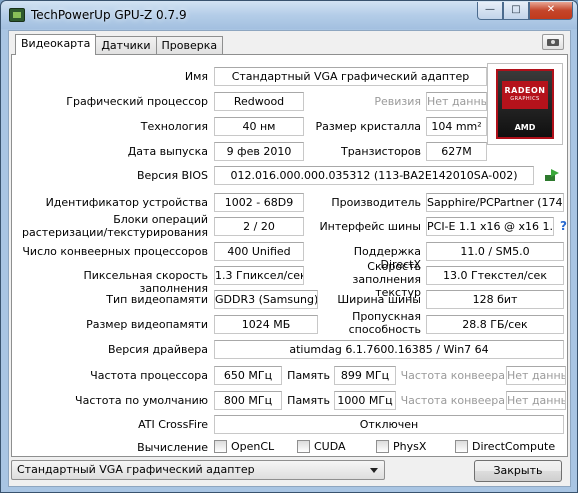 This screenshot has height=493, width=578. What do you see at coordinates (386, 316) in the screenshot?
I see `bandwidth-label-line1: Пропускная` at bounding box center [386, 316].